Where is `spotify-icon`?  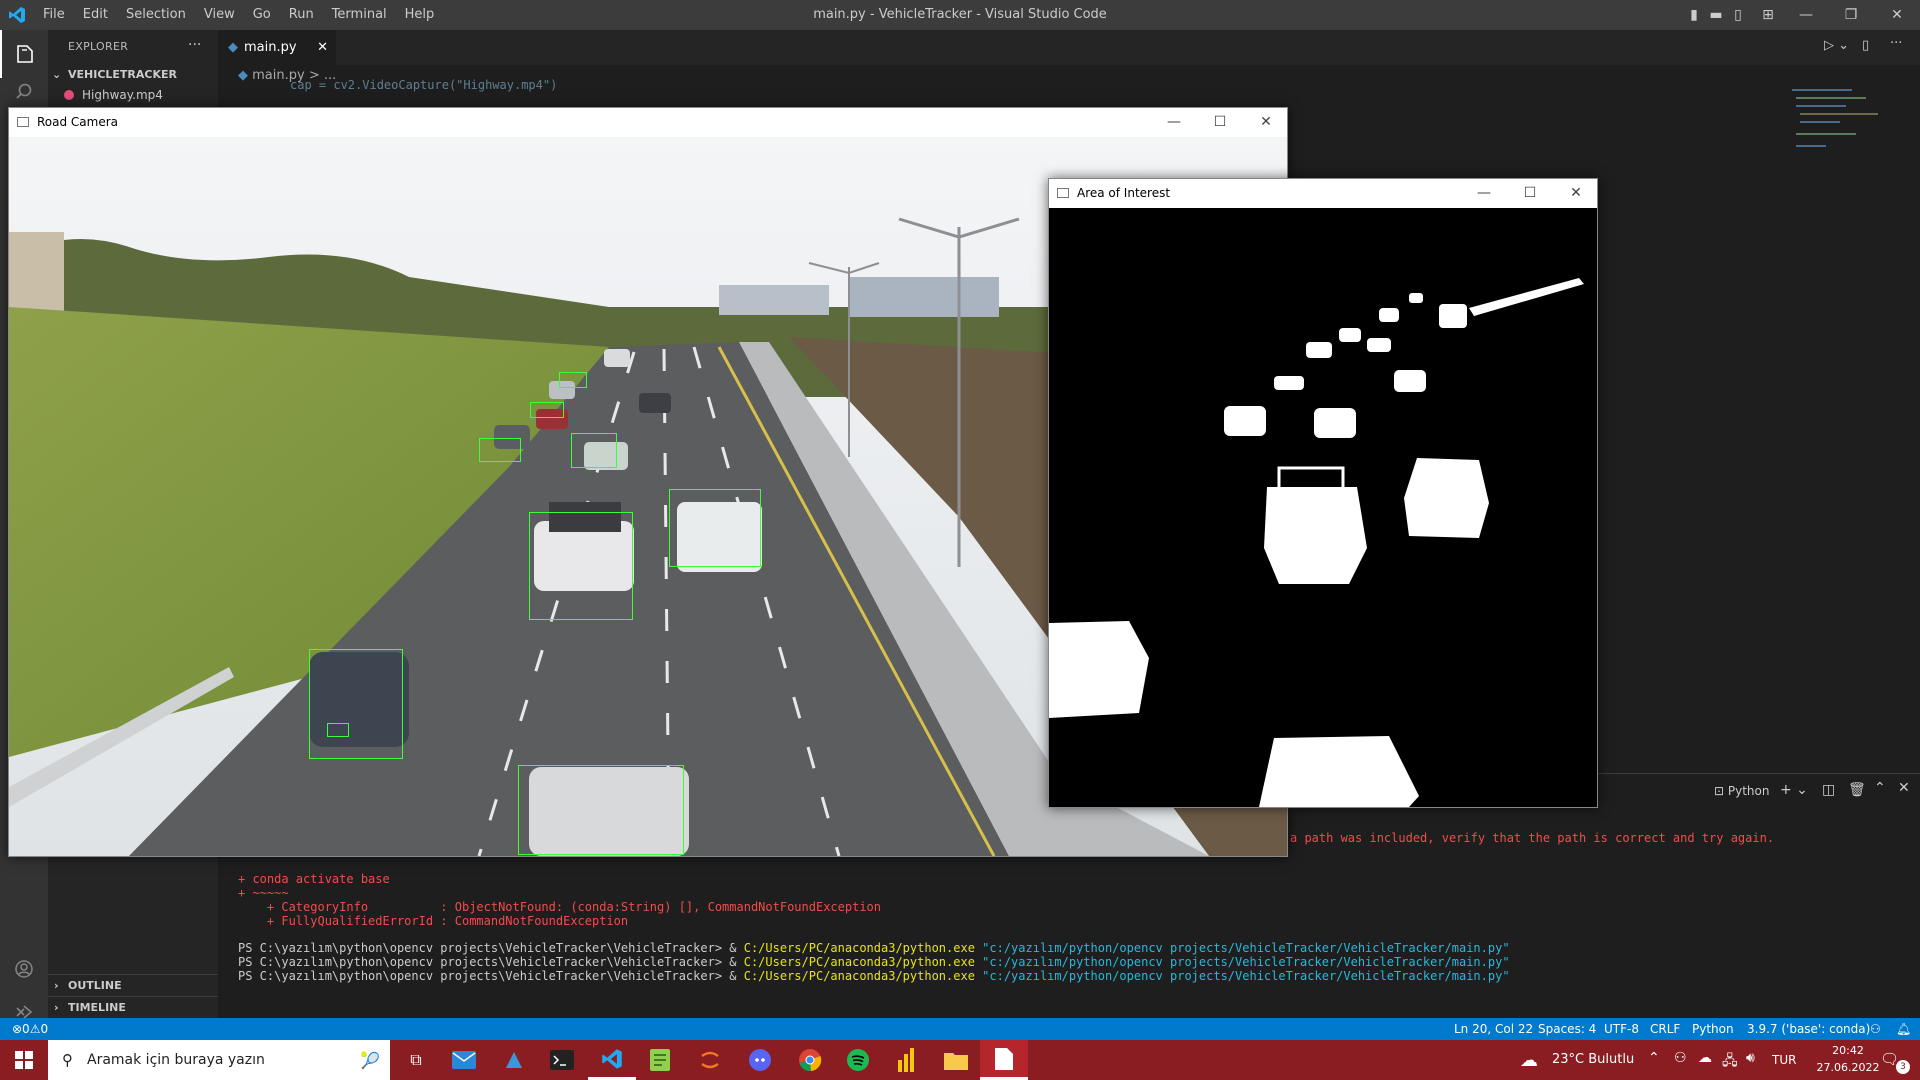
spotify-icon is located at coordinates (858, 1060).